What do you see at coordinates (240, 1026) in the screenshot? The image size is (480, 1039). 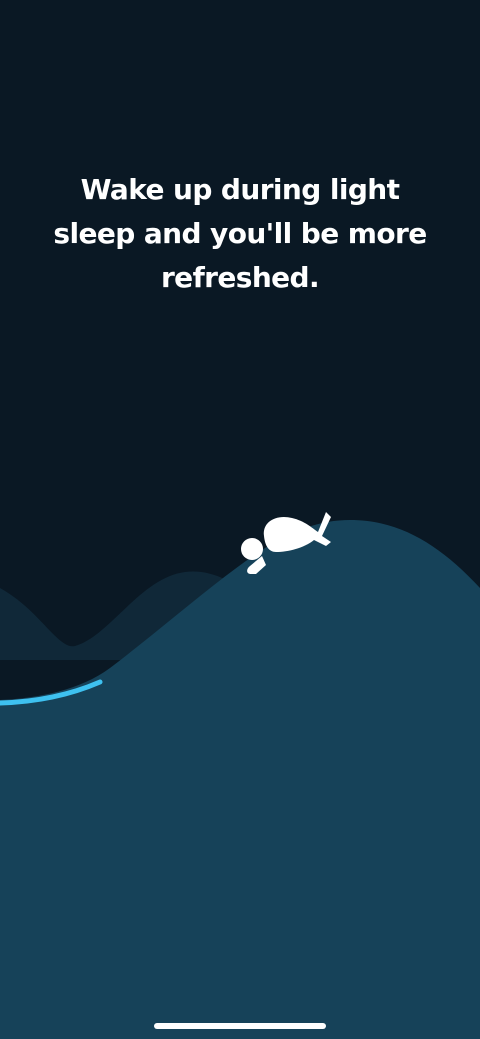 I see `home-indicator` at bounding box center [240, 1026].